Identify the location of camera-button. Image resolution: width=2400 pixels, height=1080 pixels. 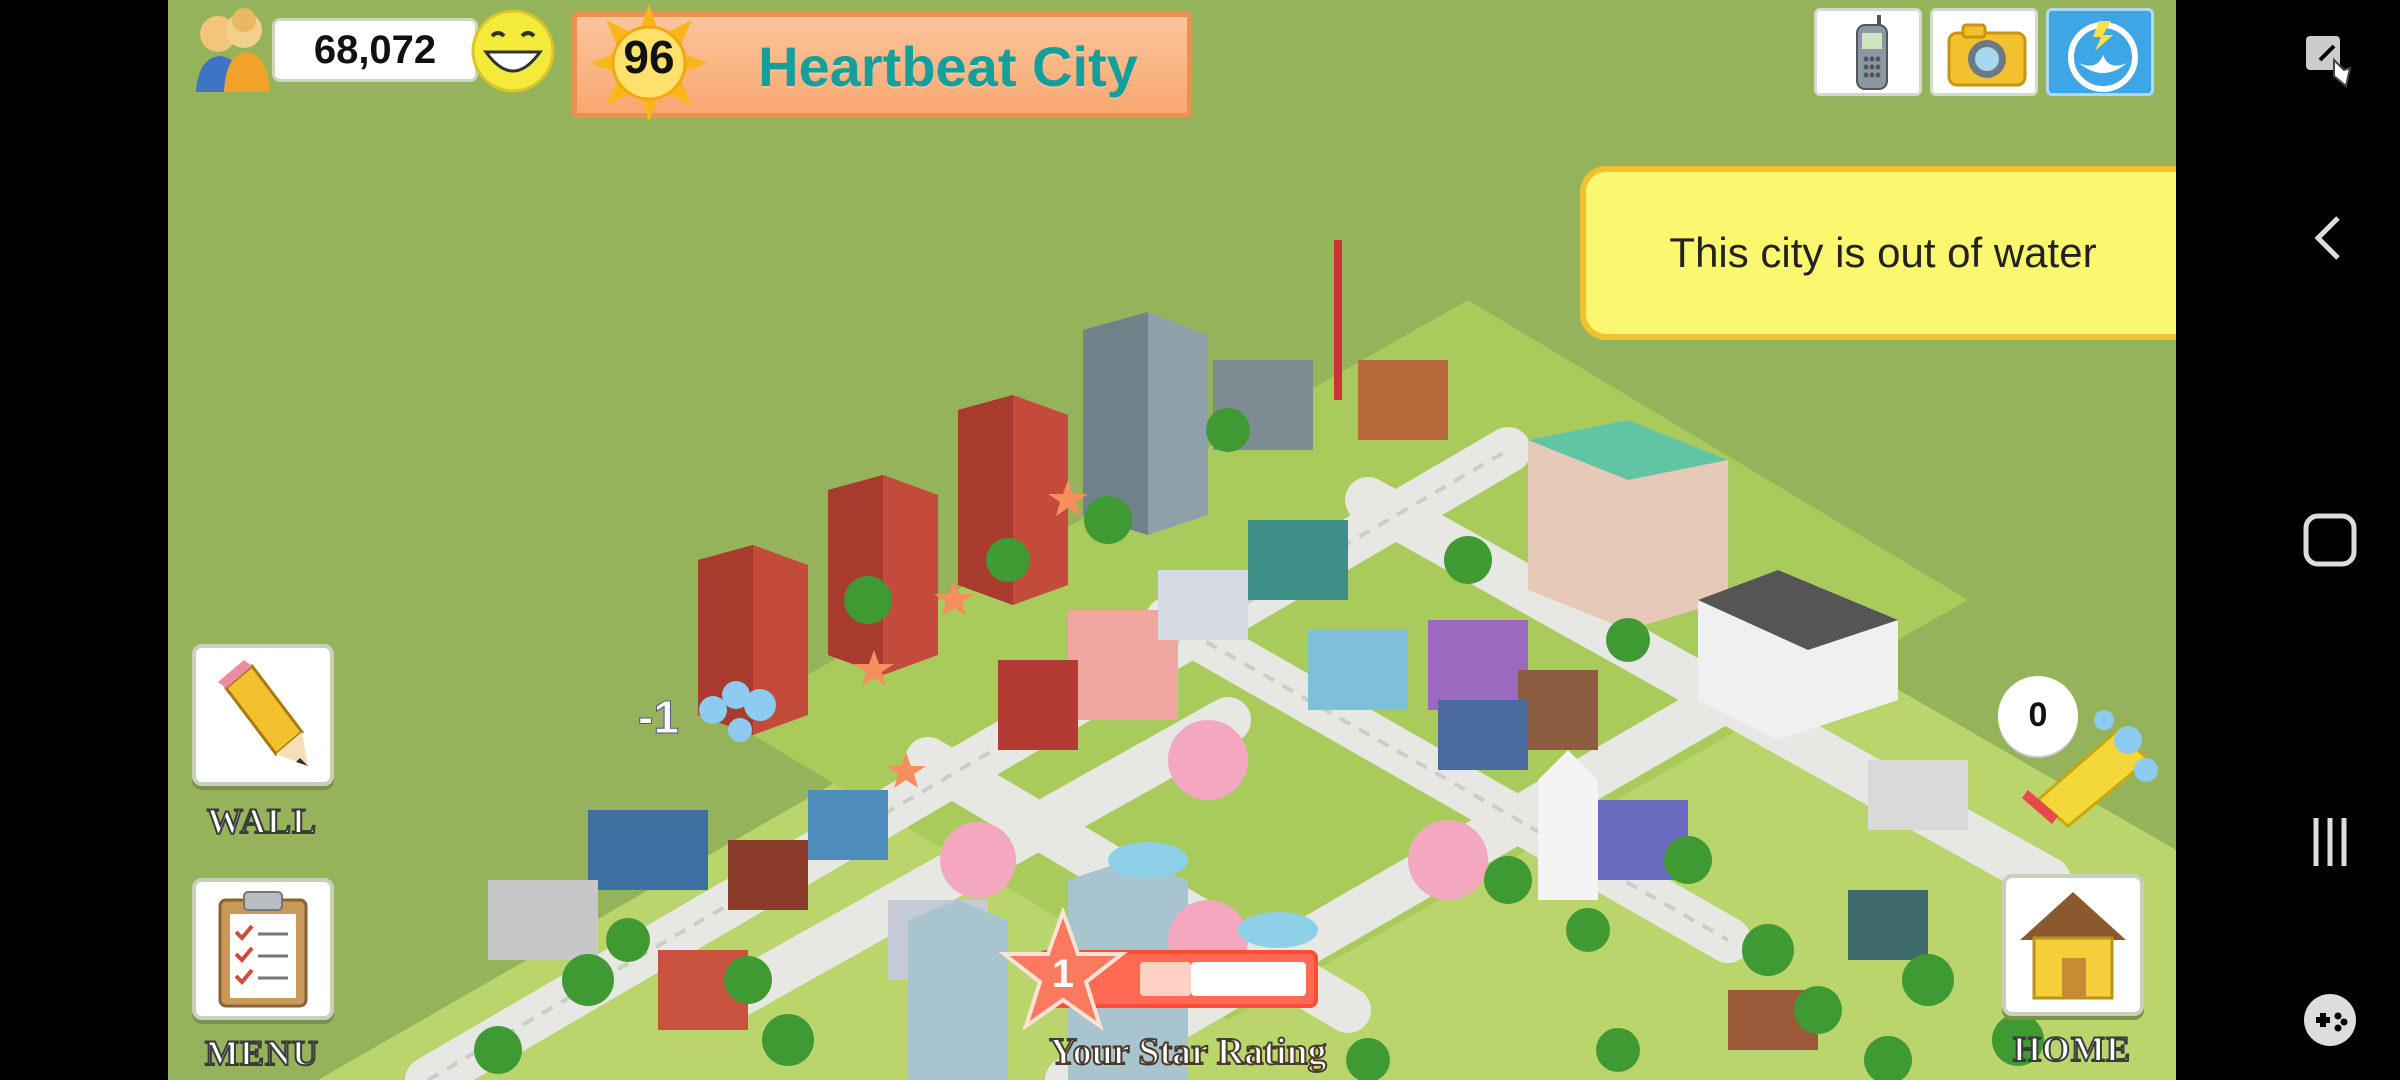
(1984, 52).